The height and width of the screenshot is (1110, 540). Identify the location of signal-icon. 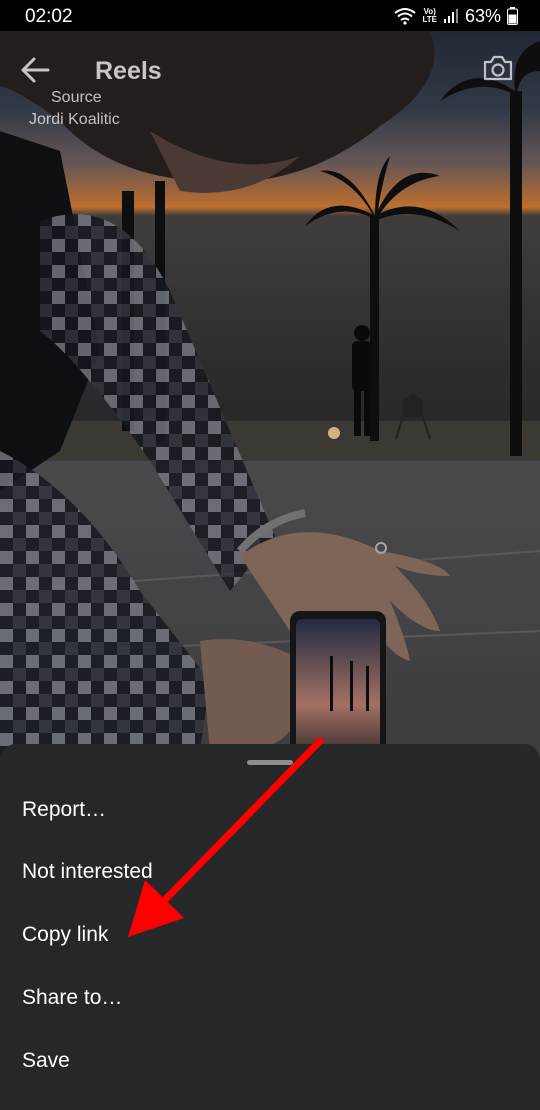
(450, 16).